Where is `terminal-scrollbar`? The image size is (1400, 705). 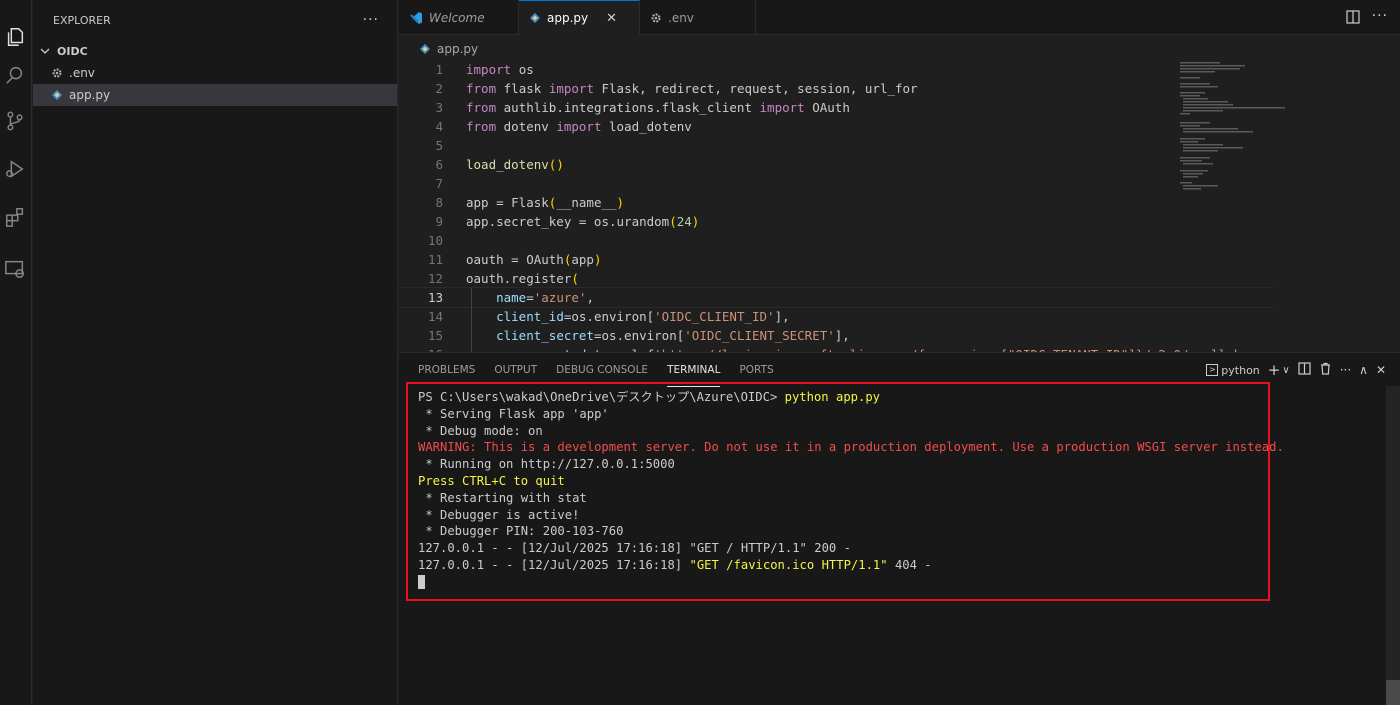 terminal-scrollbar is located at coordinates (1393, 545).